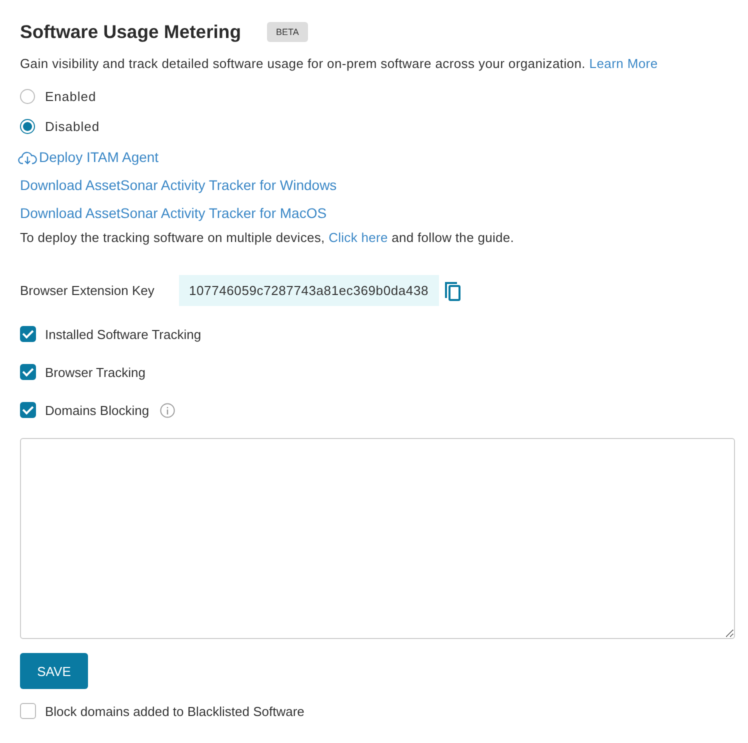 The image size is (748, 743). Describe the element at coordinates (287, 32) in the screenshot. I see `beta-badge: BETA` at that location.